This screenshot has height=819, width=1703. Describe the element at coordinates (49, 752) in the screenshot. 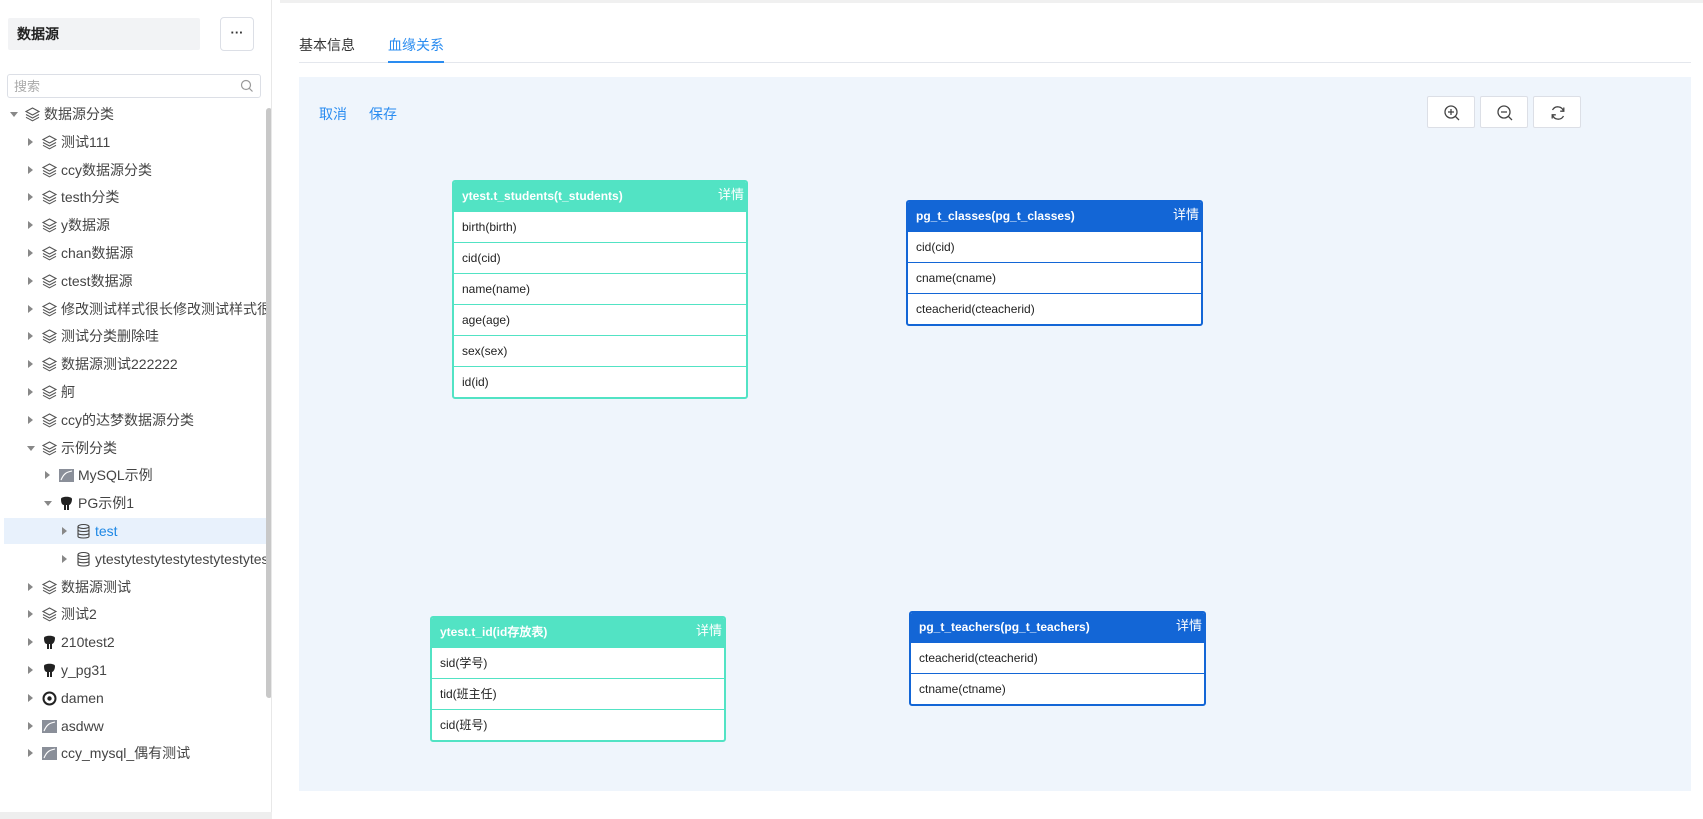

I see `mysql-icon` at that location.